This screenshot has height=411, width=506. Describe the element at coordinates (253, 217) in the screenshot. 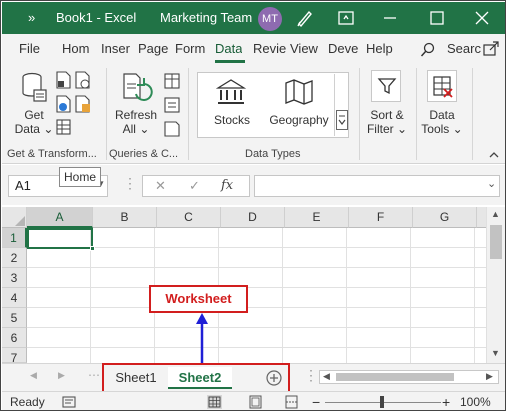

I see `column-header-d: D` at that location.